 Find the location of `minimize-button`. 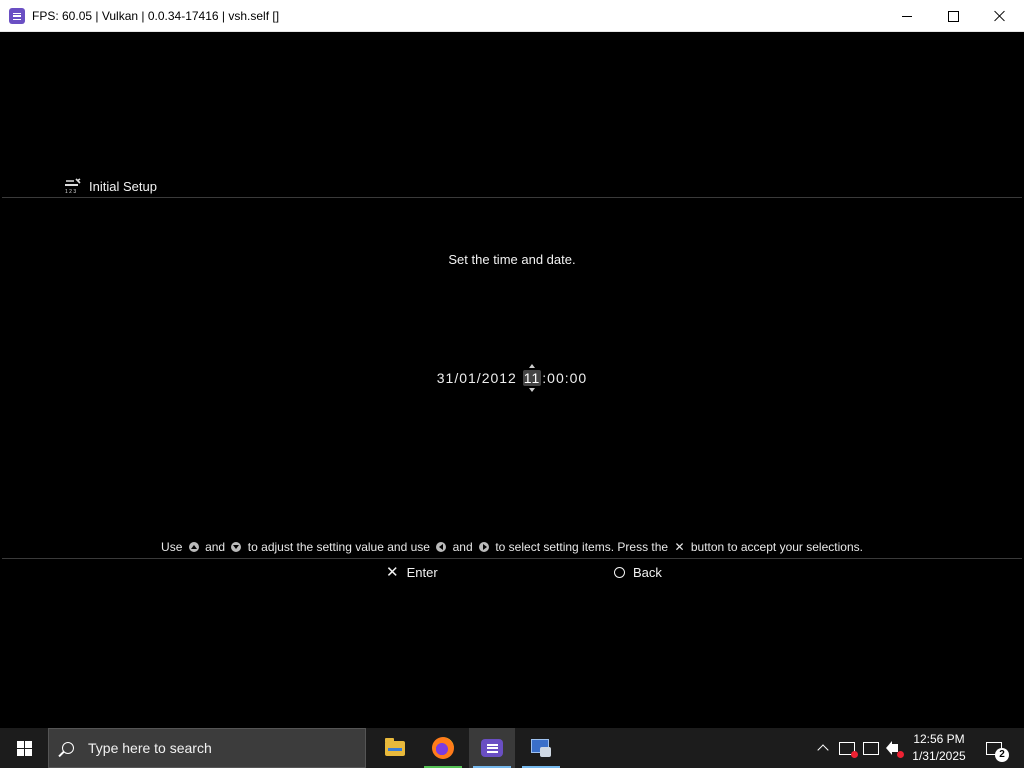

minimize-button is located at coordinates (907, 16).